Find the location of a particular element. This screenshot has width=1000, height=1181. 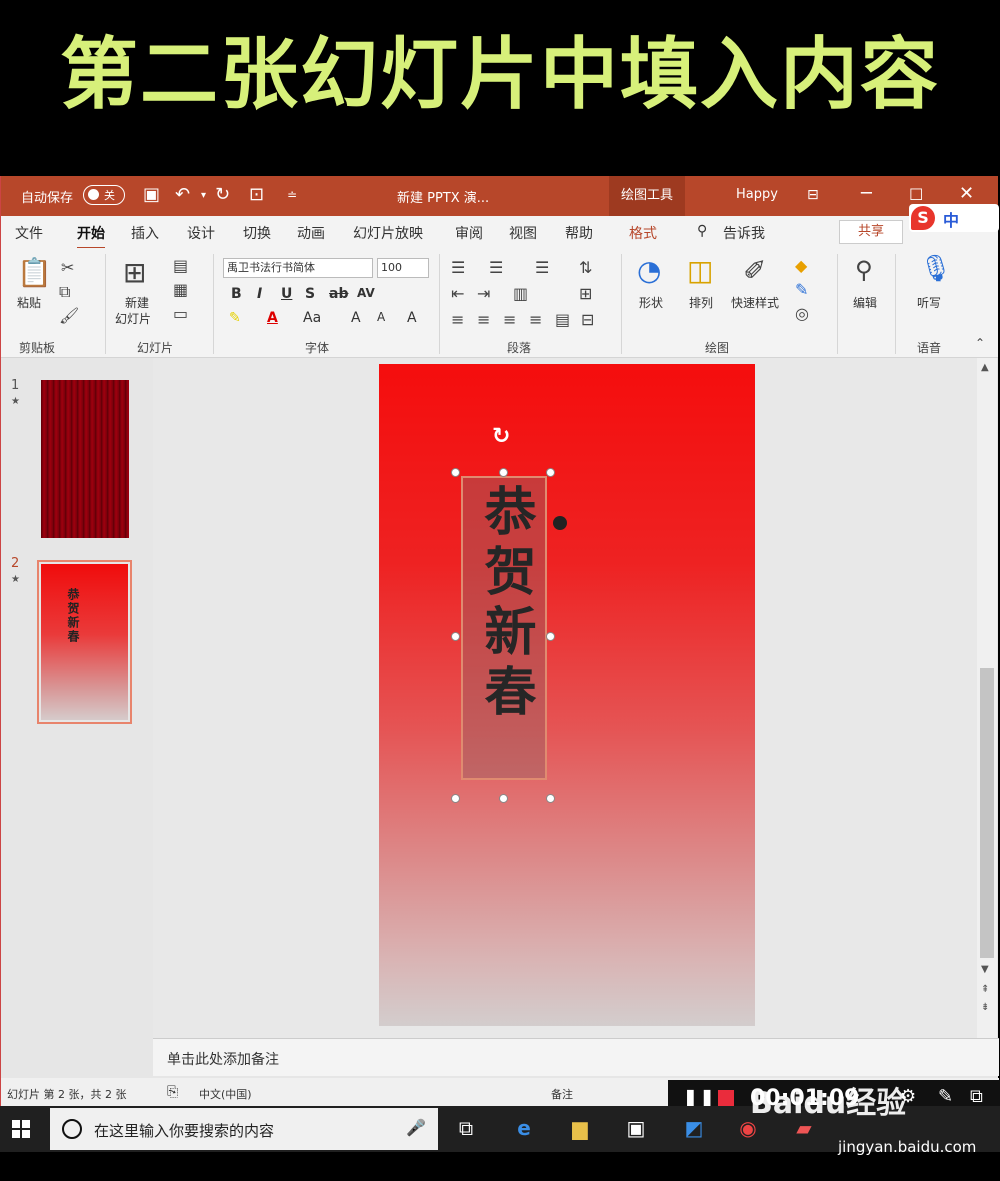

arrange-icon: ◫ is located at coordinates (700, 270).